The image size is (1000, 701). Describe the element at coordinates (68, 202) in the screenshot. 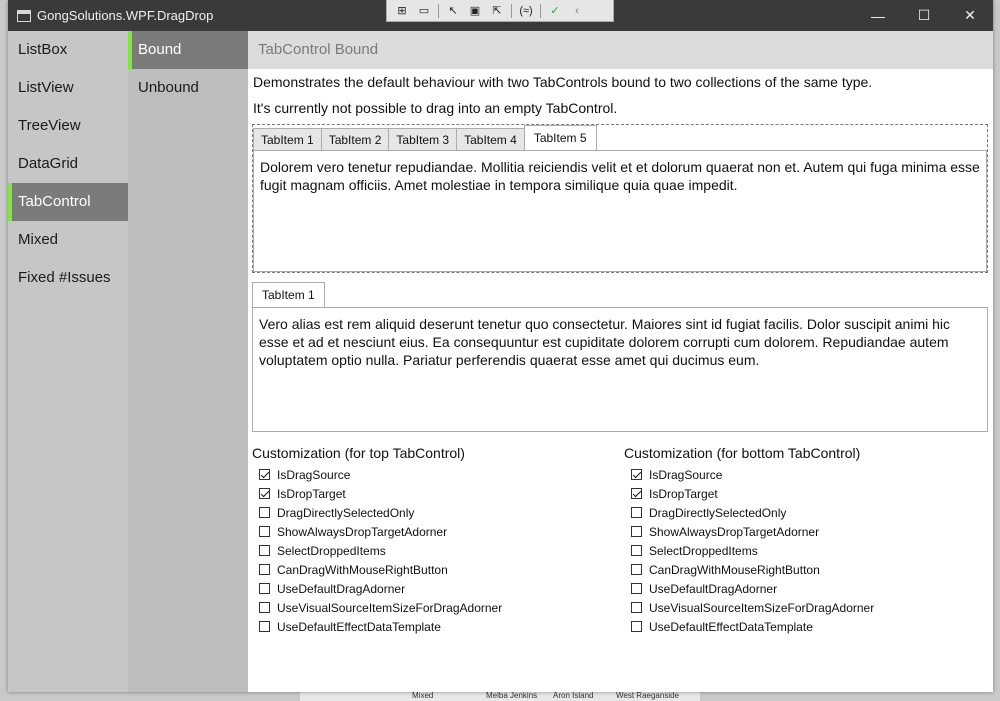

I see `nav-item-tabcontrol: TabControl` at that location.